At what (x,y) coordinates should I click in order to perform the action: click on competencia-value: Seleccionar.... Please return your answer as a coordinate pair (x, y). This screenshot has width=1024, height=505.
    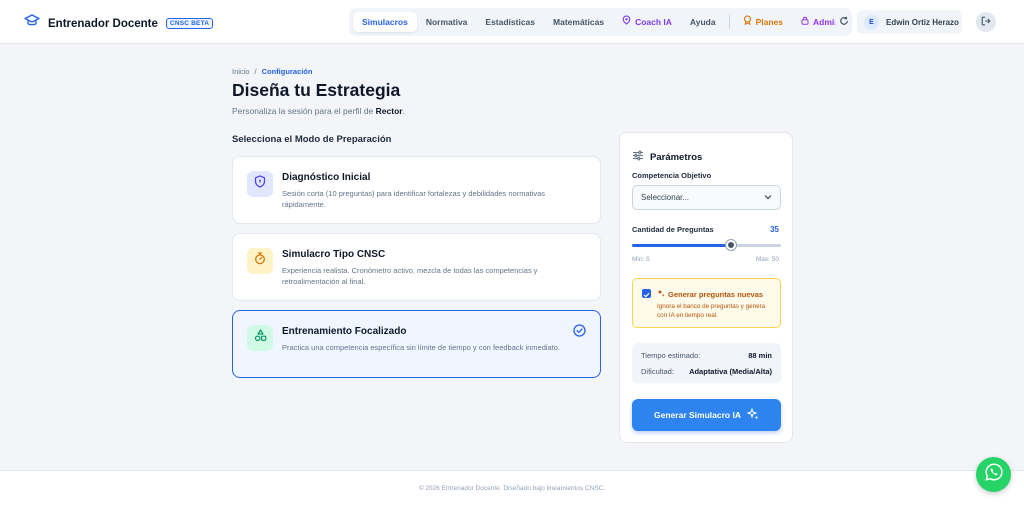
    Looking at the image, I should click on (665, 197).